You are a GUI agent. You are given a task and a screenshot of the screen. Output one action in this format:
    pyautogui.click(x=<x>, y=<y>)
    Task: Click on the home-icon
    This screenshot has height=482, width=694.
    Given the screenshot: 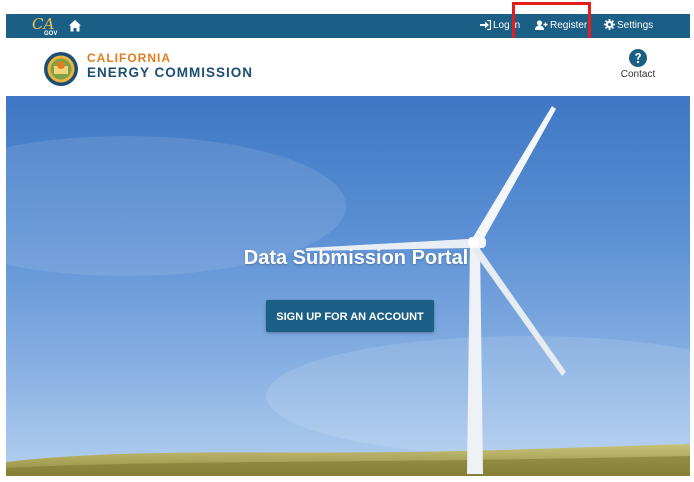 What is the action you would take?
    pyautogui.click(x=75, y=26)
    